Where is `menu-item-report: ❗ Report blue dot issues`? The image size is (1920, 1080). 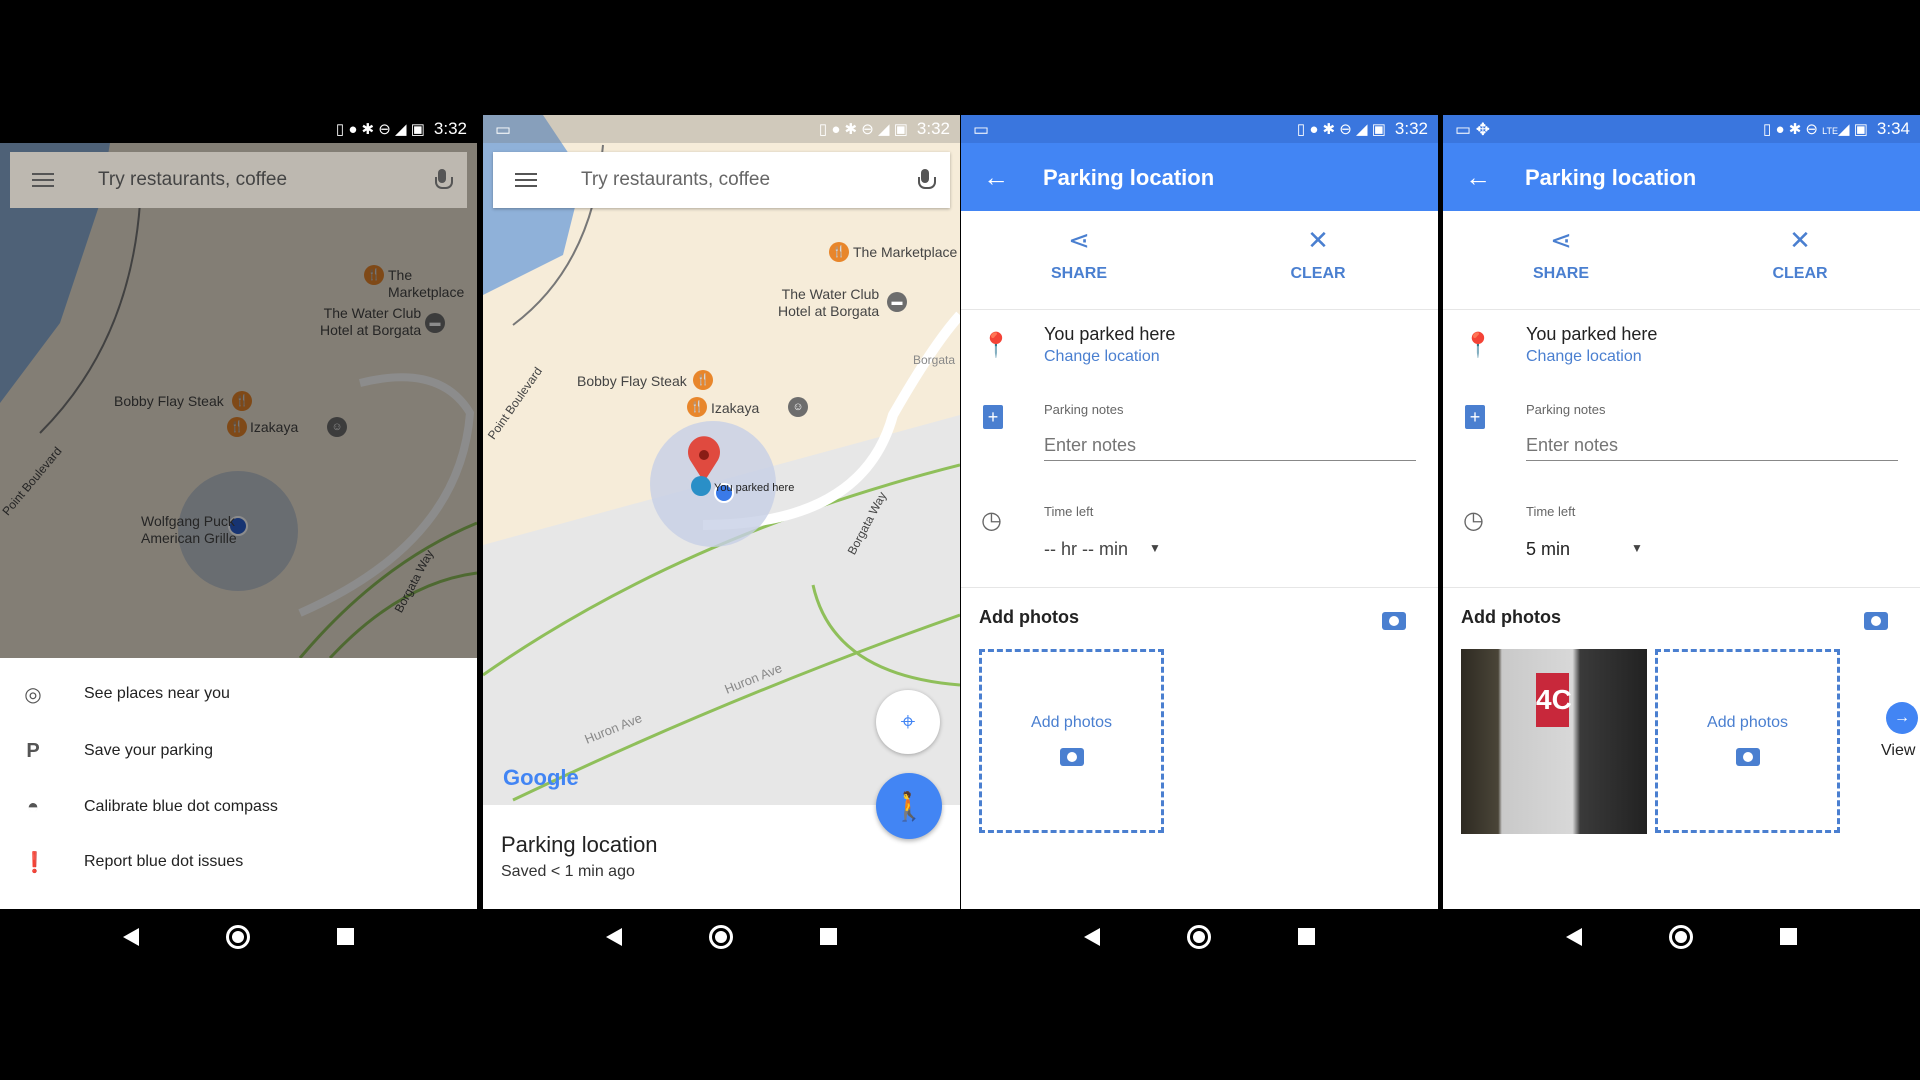 menu-item-report: ❗ Report blue dot issues is located at coordinates (238, 862).